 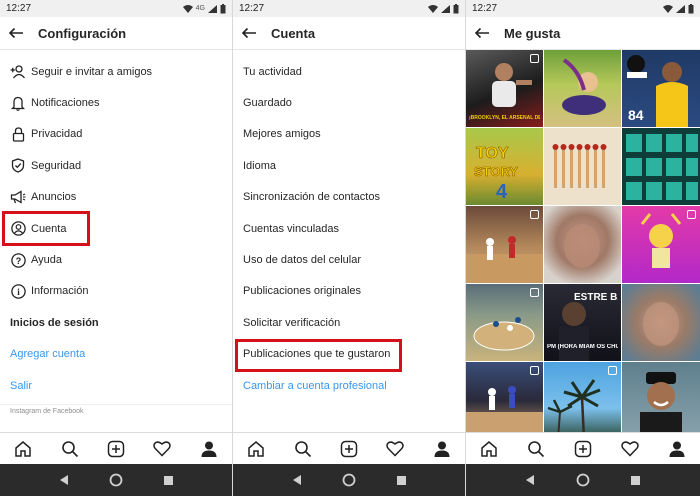 What do you see at coordinates (116, 165) in the screenshot?
I see `settings-item-security: Seguridad` at bounding box center [116, 165].